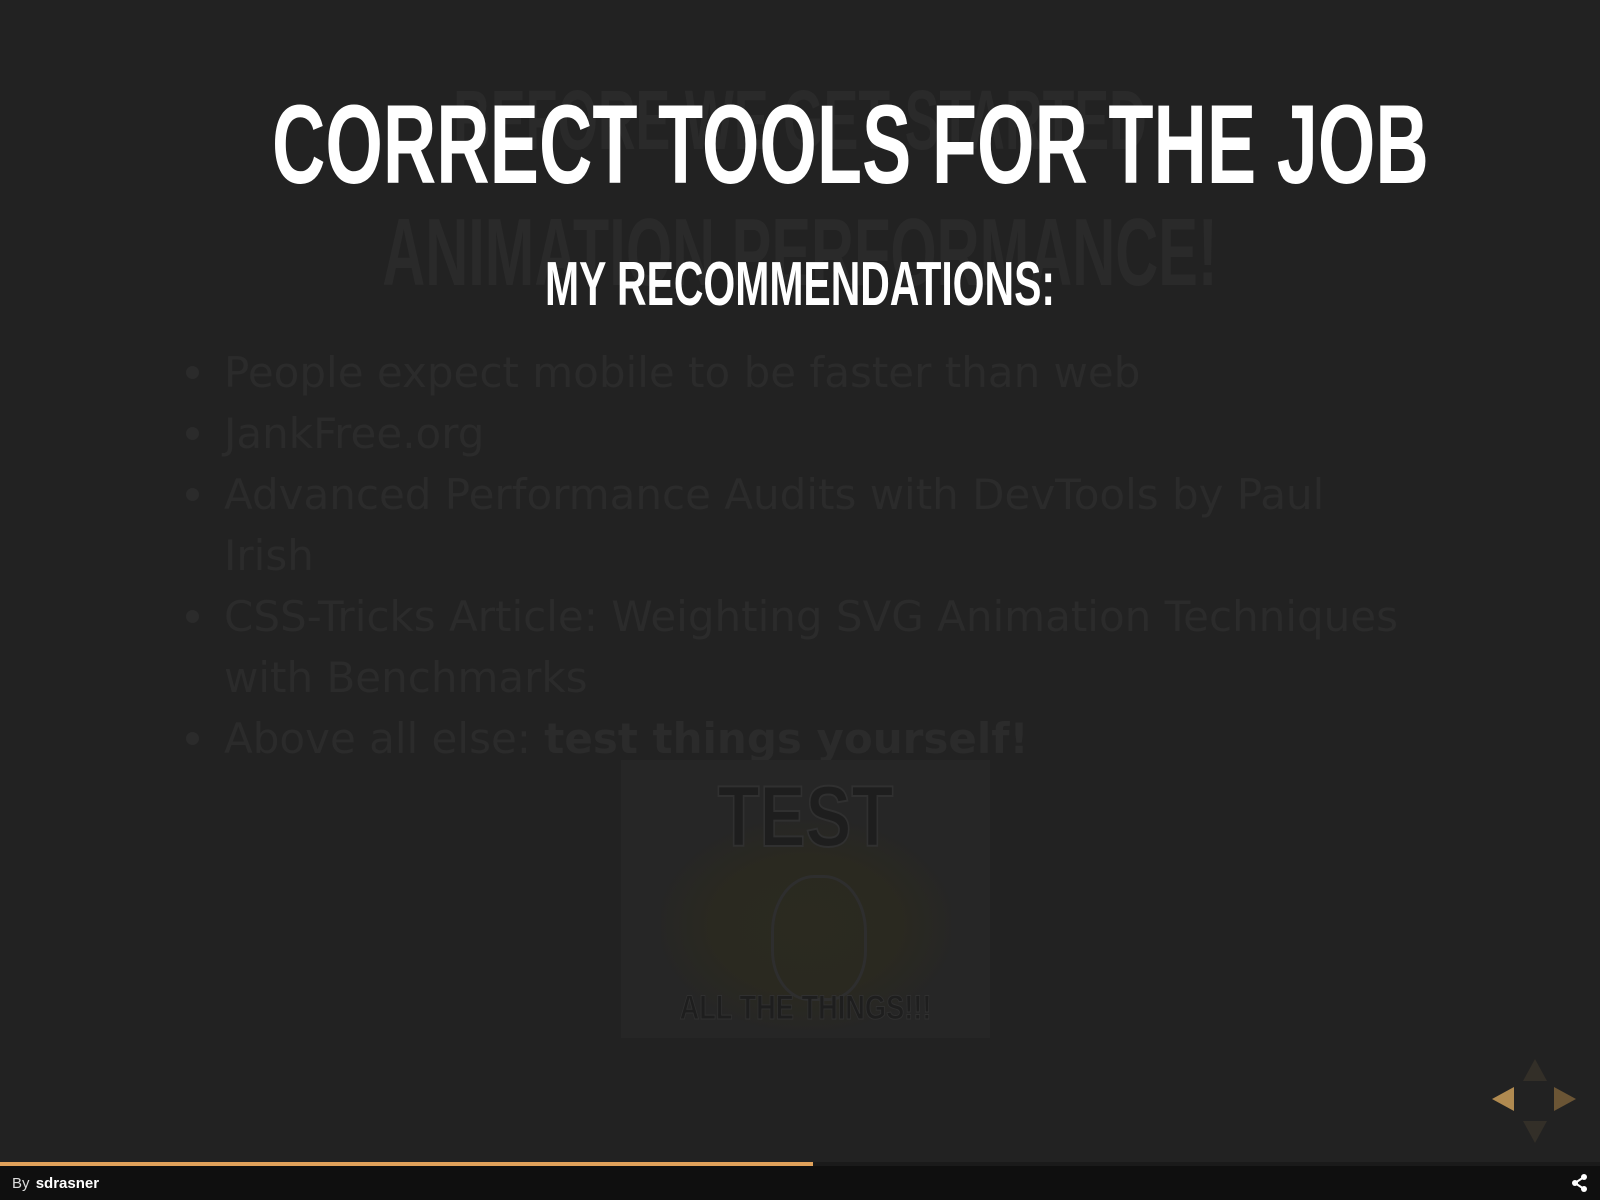 The image size is (1600, 1200). I want to click on arrow-right-icon, so click(1565, 1099).